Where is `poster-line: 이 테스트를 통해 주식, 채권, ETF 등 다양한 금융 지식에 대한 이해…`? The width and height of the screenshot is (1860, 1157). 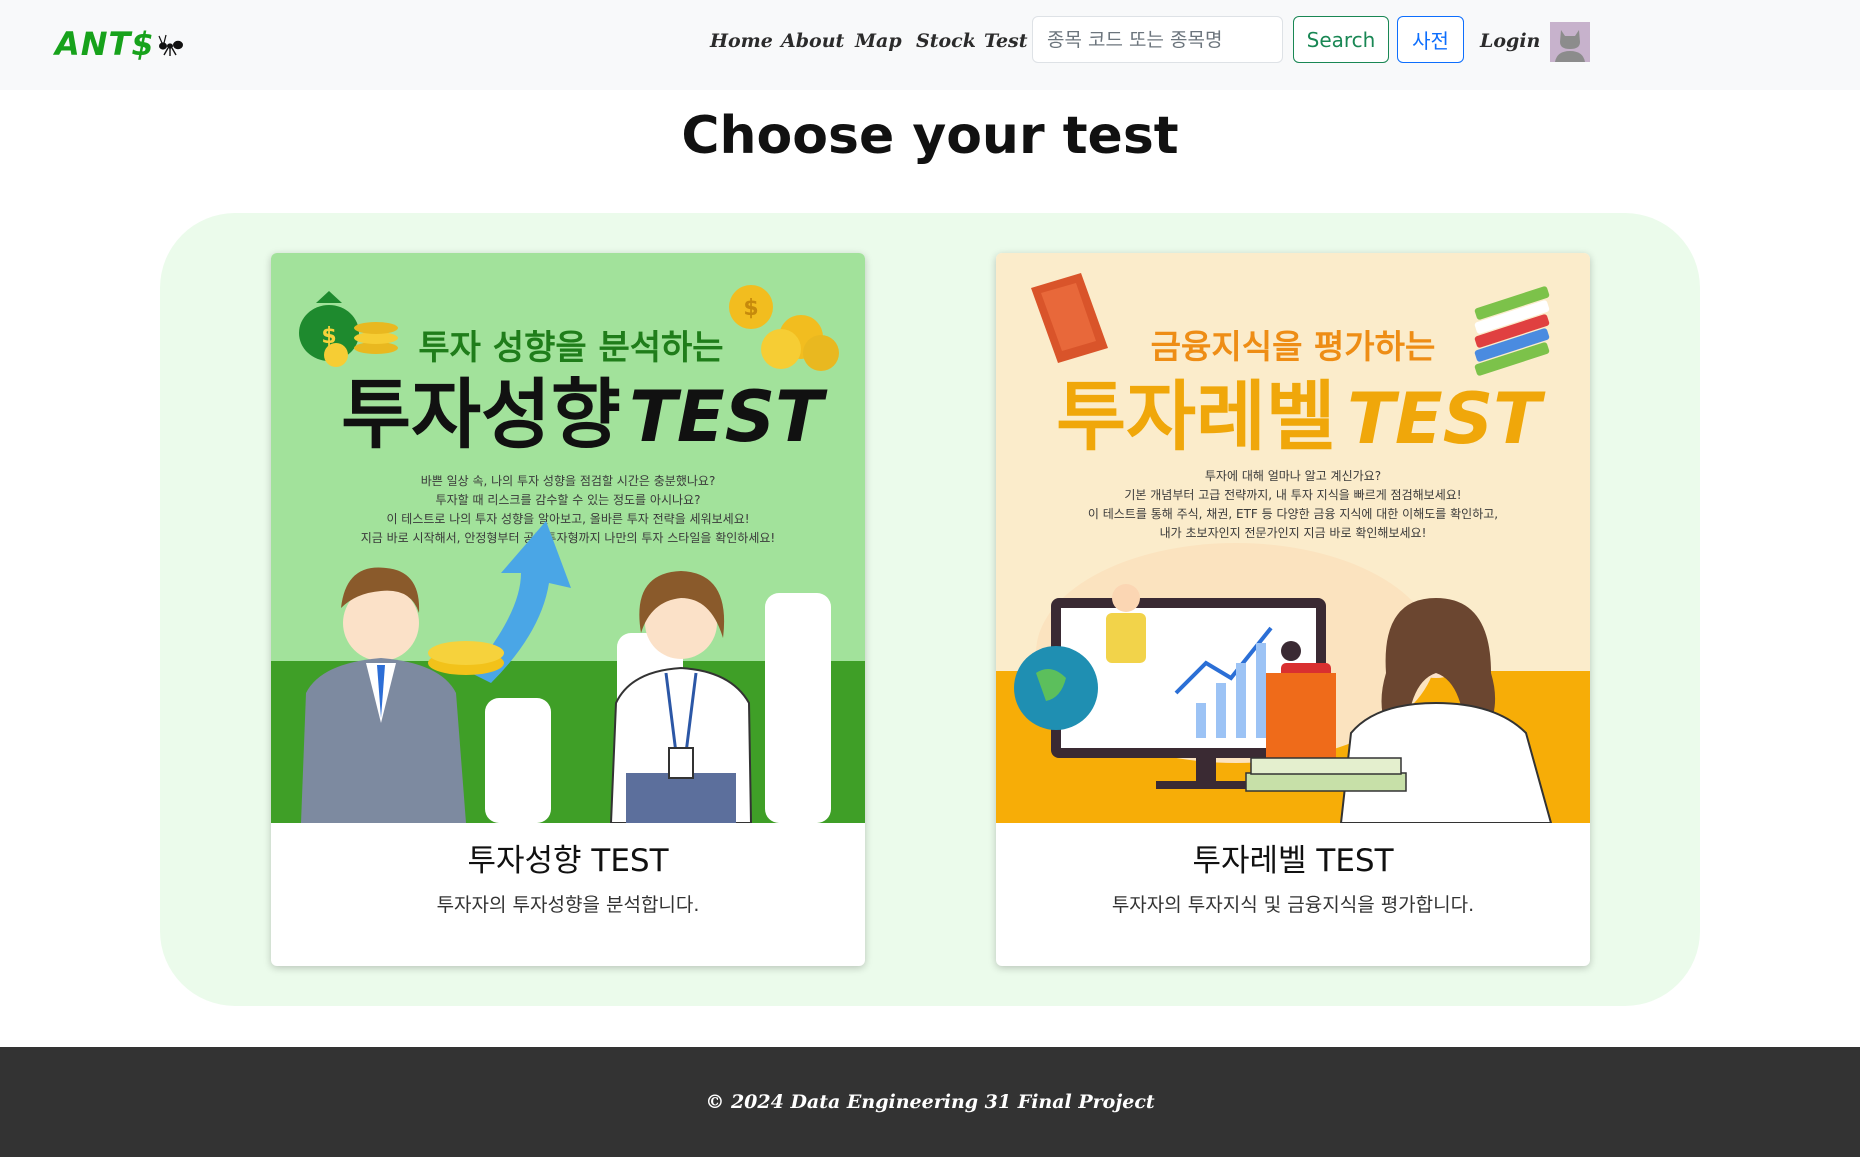 poster-line: 이 테스트를 통해 주식, 채권, ETF 등 다양한 금융 지식에 대한 이해… is located at coordinates (1293, 514).